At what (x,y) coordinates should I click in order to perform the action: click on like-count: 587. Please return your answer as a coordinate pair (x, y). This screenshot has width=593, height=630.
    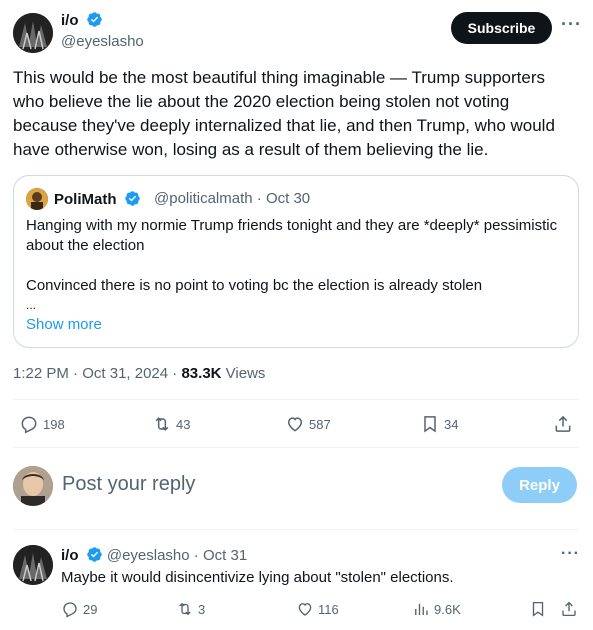
    Looking at the image, I should click on (320, 424).